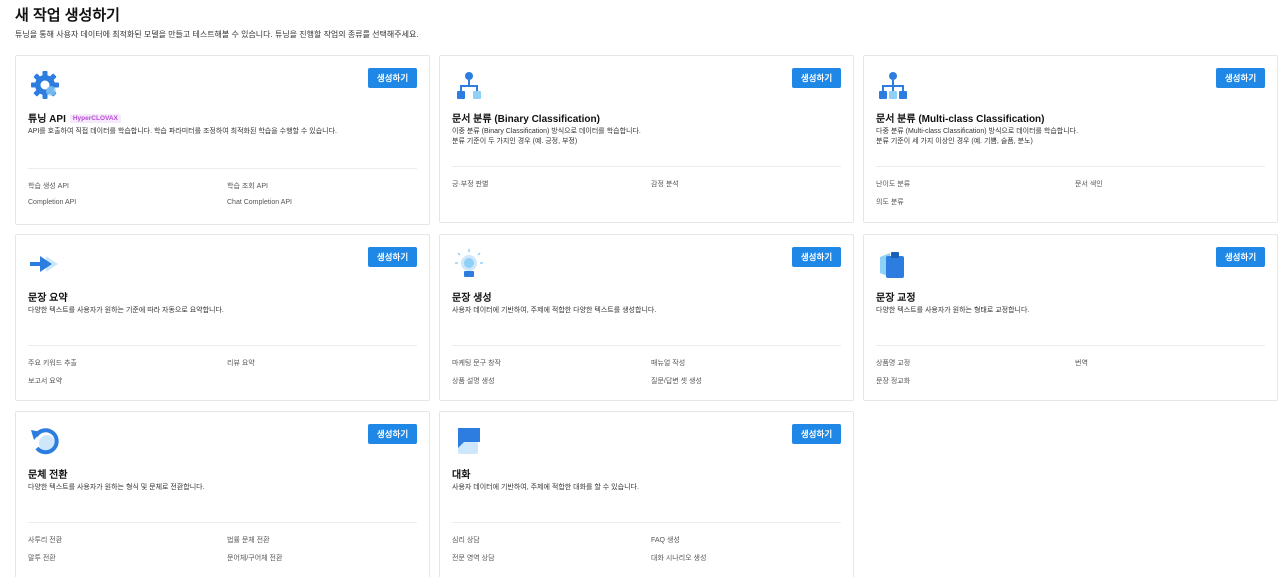 Image resolution: width=1280 pixels, height=577 pixels. I want to click on card-description: 다양한 텍스트를 사용자가 원하는 형식 및 문체로 전환합니다., so click(116, 487).